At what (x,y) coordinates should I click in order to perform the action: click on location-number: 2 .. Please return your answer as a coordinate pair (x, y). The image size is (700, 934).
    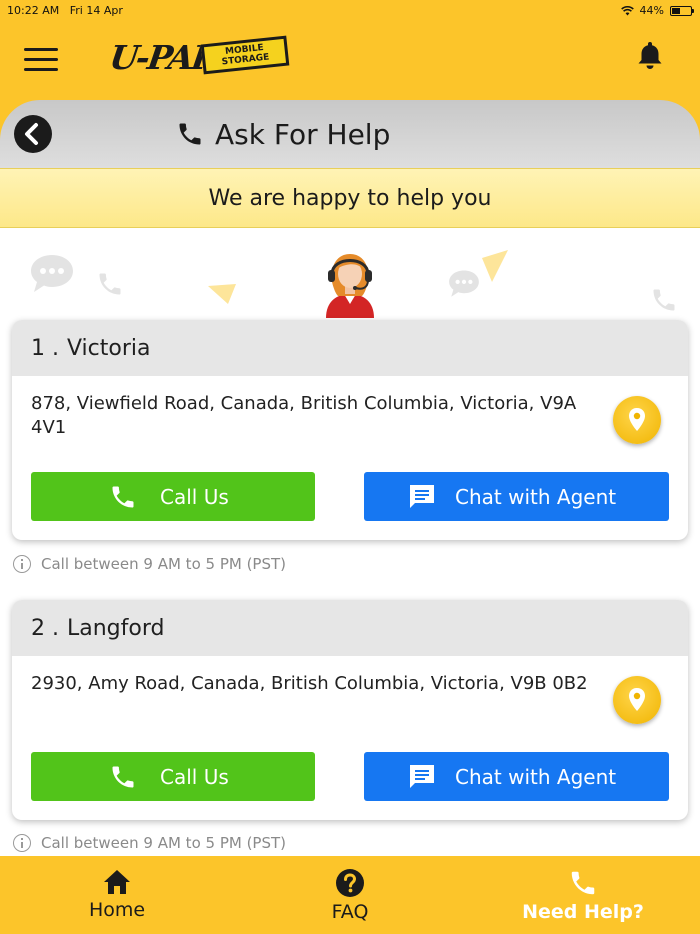
    Looking at the image, I should click on (45, 628).